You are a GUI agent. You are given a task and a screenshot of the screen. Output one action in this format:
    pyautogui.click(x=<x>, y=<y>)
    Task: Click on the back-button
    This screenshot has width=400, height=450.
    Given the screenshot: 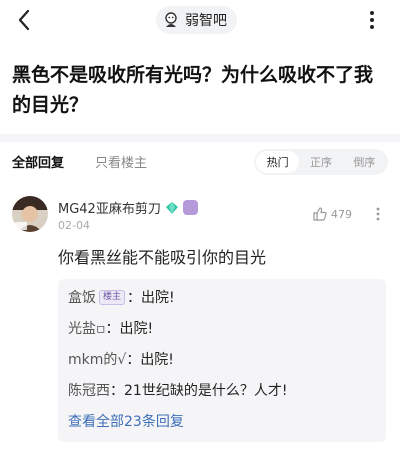 What is the action you would take?
    pyautogui.click(x=24, y=20)
    